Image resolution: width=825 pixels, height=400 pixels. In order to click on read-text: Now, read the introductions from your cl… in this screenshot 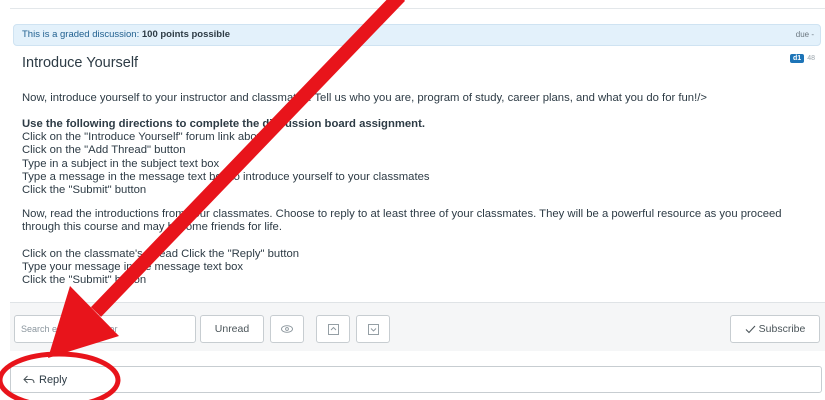, I will do `click(402, 221)`.